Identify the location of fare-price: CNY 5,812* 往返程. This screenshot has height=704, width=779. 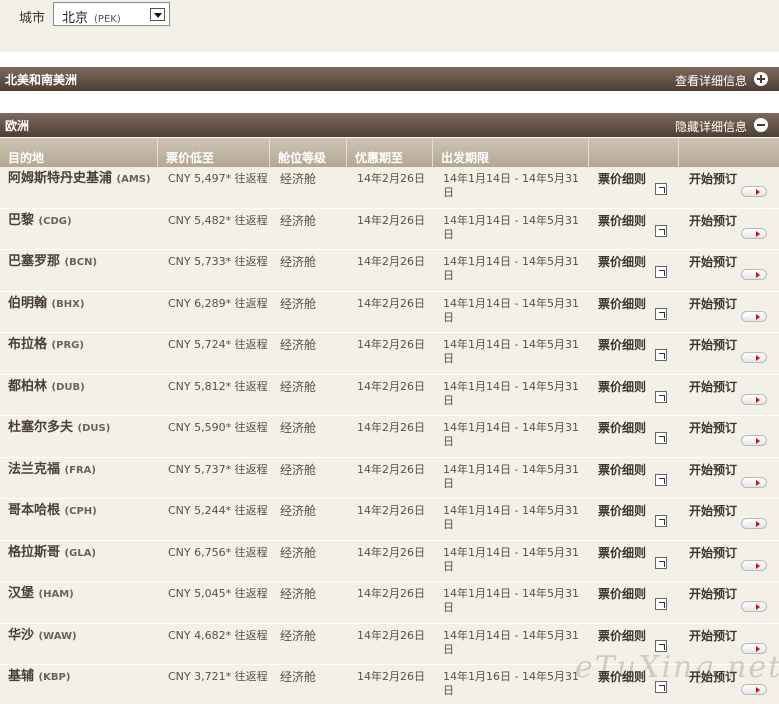
(218, 386).